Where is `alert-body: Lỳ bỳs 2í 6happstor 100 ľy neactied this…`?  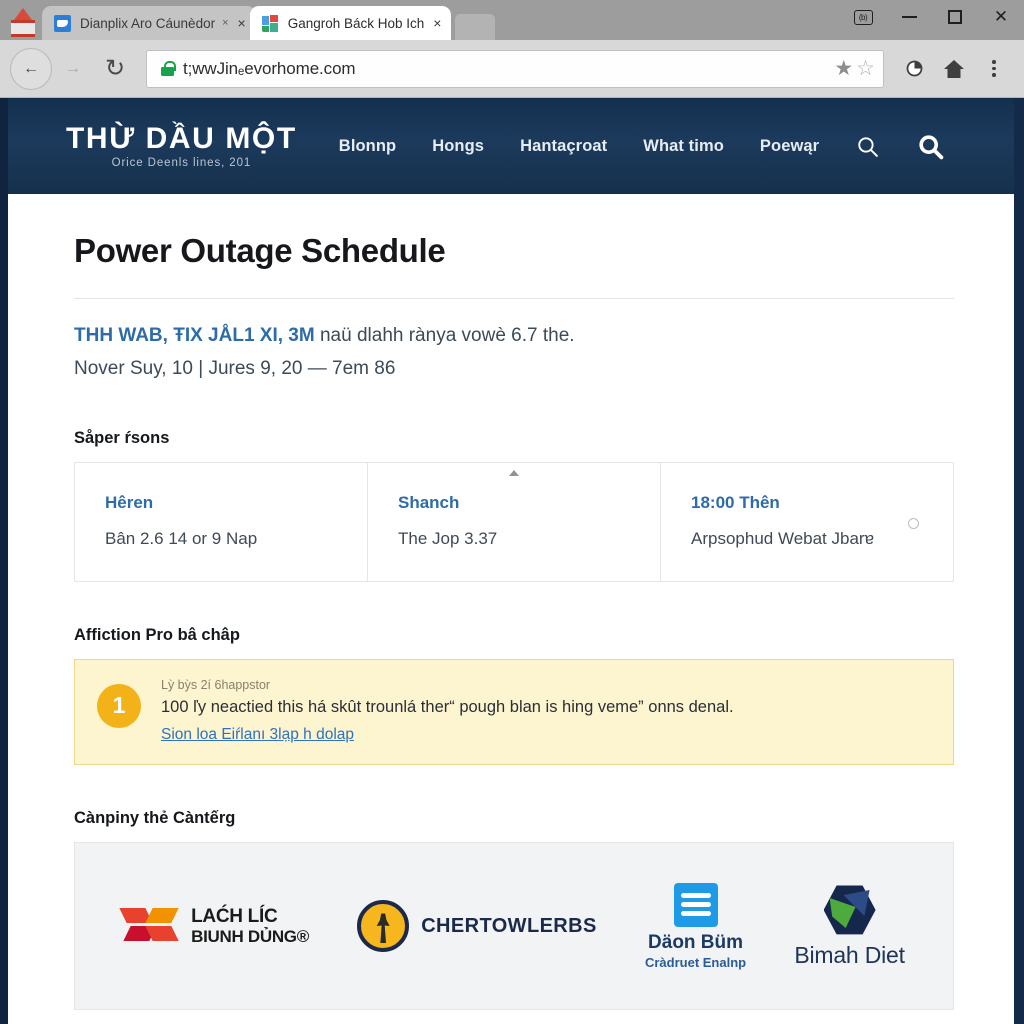
alert-body: Lỳ bỳs 2í 6happstor 100 ľy neactied this… is located at coordinates (447, 711).